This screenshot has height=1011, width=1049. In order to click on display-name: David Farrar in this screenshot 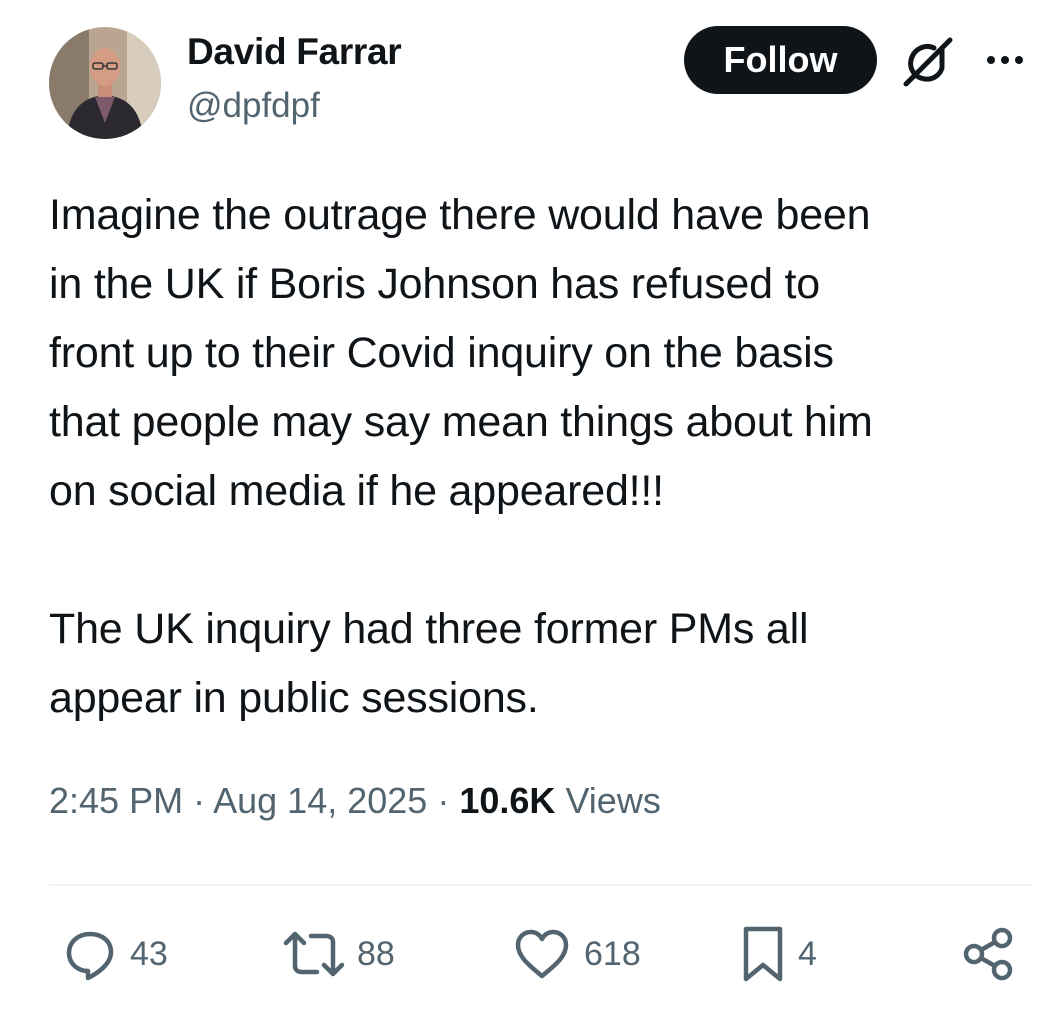, I will do `click(294, 52)`.